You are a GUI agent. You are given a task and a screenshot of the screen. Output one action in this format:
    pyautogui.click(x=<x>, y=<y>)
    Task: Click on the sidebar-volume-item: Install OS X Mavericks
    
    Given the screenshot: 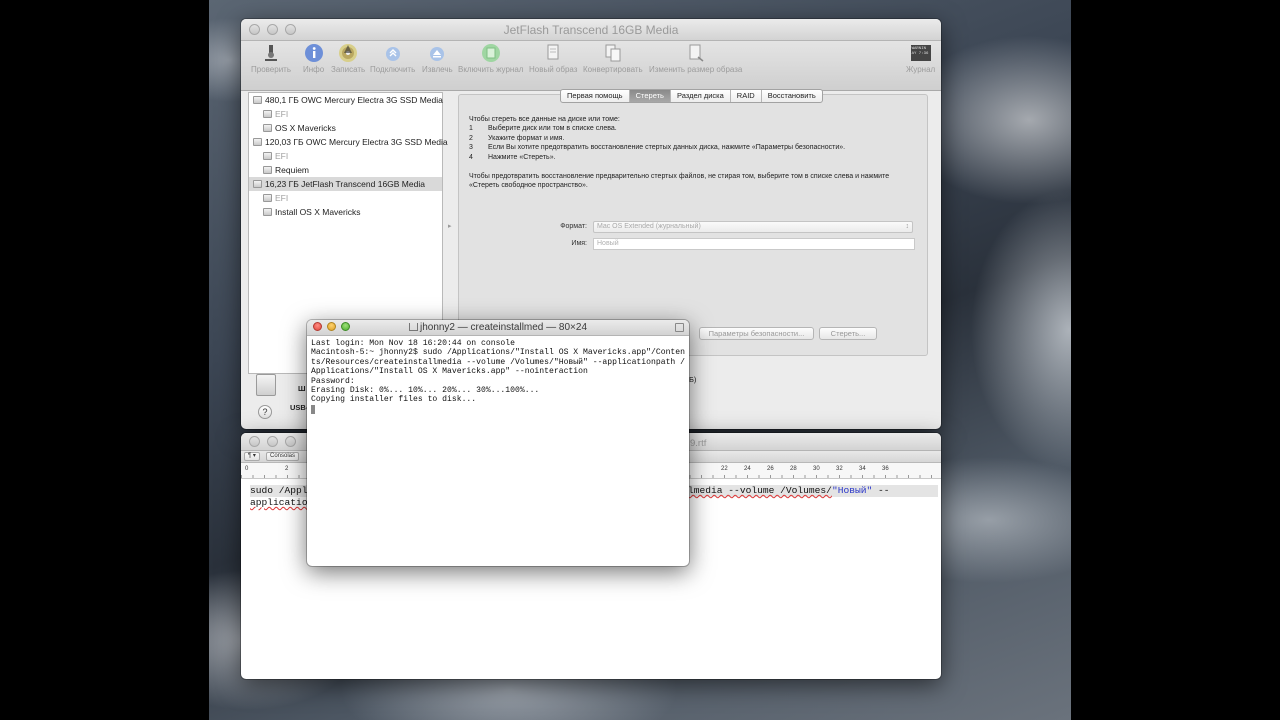 What is the action you would take?
    pyautogui.click(x=345, y=212)
    